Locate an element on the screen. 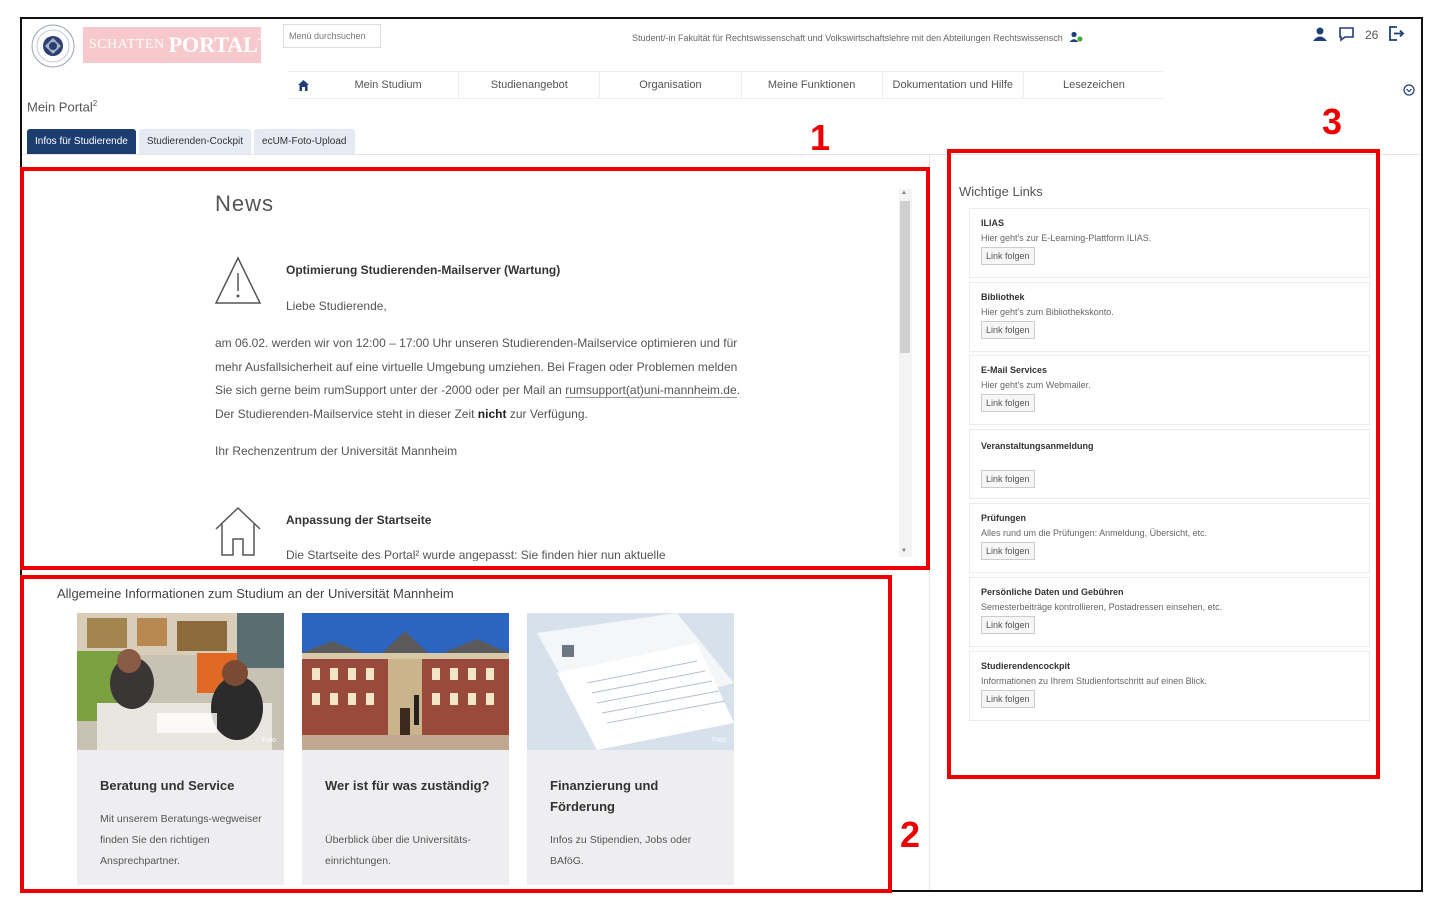 This screenshot has width=1440, height=913. tab-infos-fuer-studierende: Infos für Studierende is located at coordinates (81, 141).